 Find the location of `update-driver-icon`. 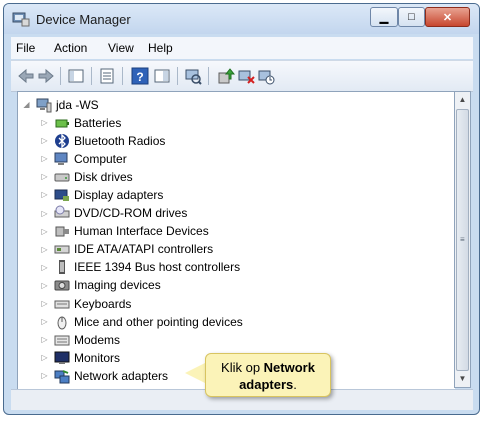

update-driver-icon is located at coordinates (226, 76).